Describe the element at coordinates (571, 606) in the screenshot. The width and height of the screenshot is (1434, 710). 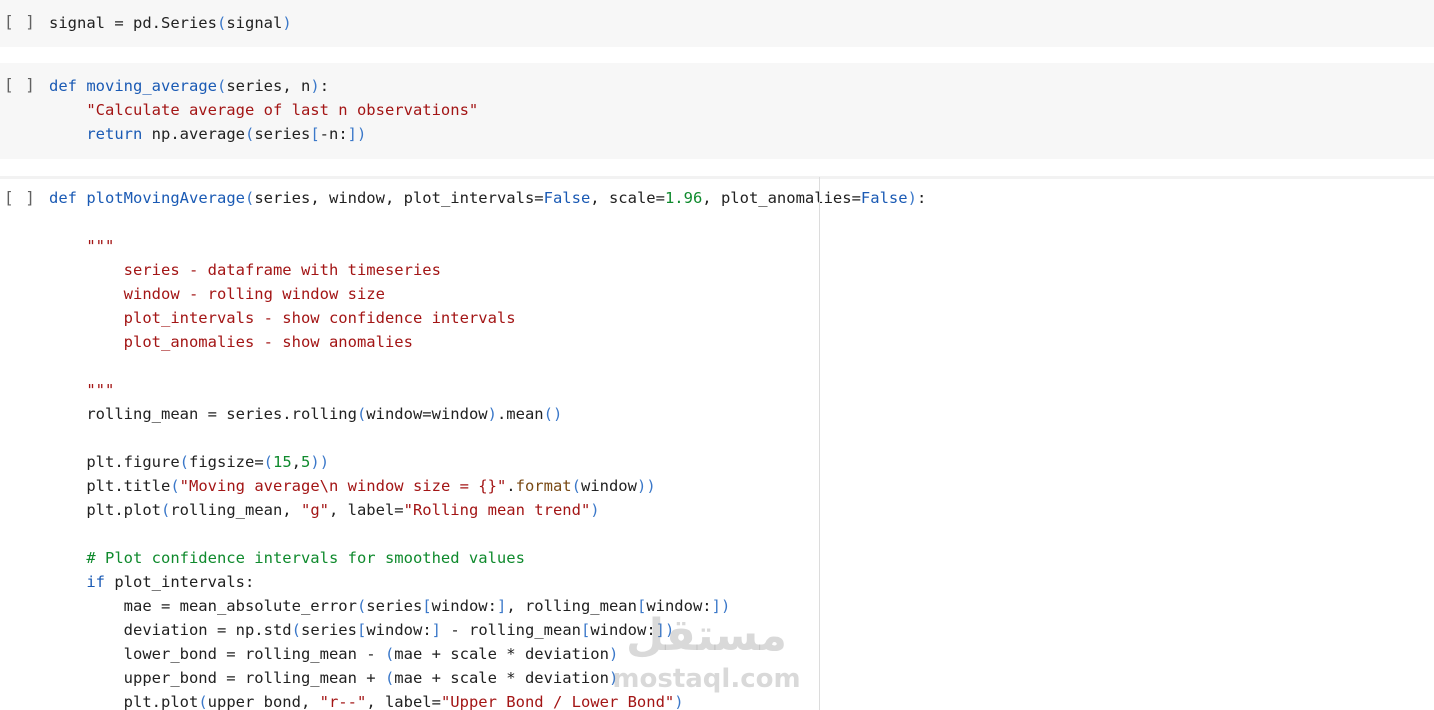
I see `code-token: , rolling_mean` at that location.